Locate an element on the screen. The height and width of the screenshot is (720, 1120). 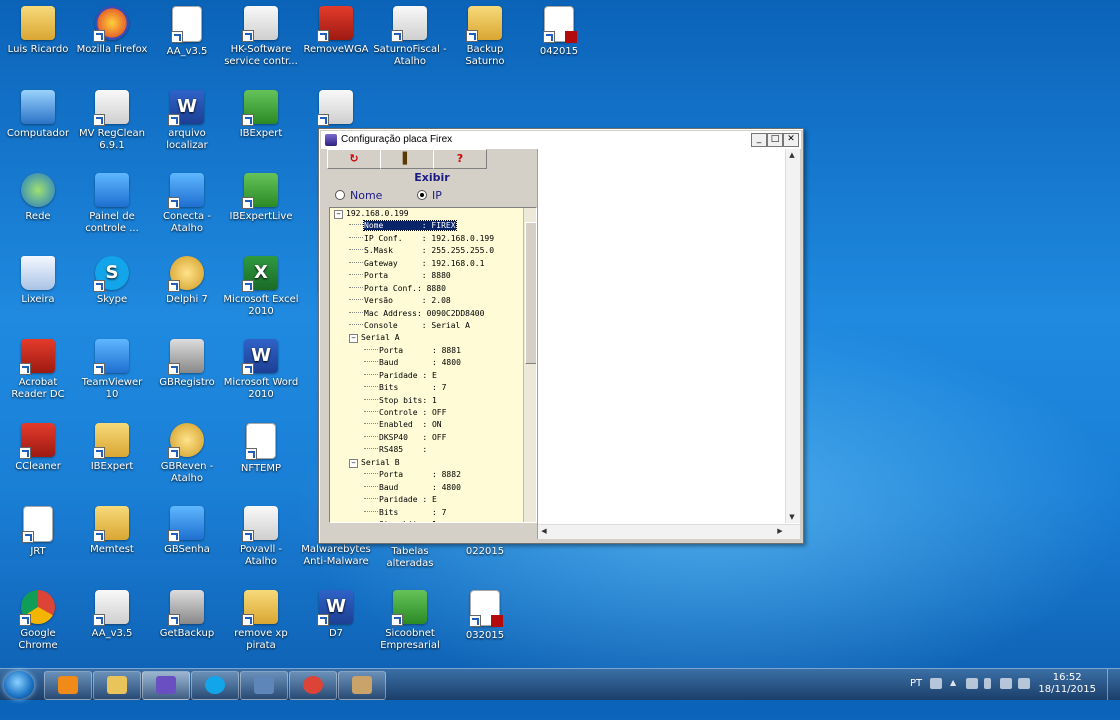
exit-button: ▌ is located at coordinates (407, 159).